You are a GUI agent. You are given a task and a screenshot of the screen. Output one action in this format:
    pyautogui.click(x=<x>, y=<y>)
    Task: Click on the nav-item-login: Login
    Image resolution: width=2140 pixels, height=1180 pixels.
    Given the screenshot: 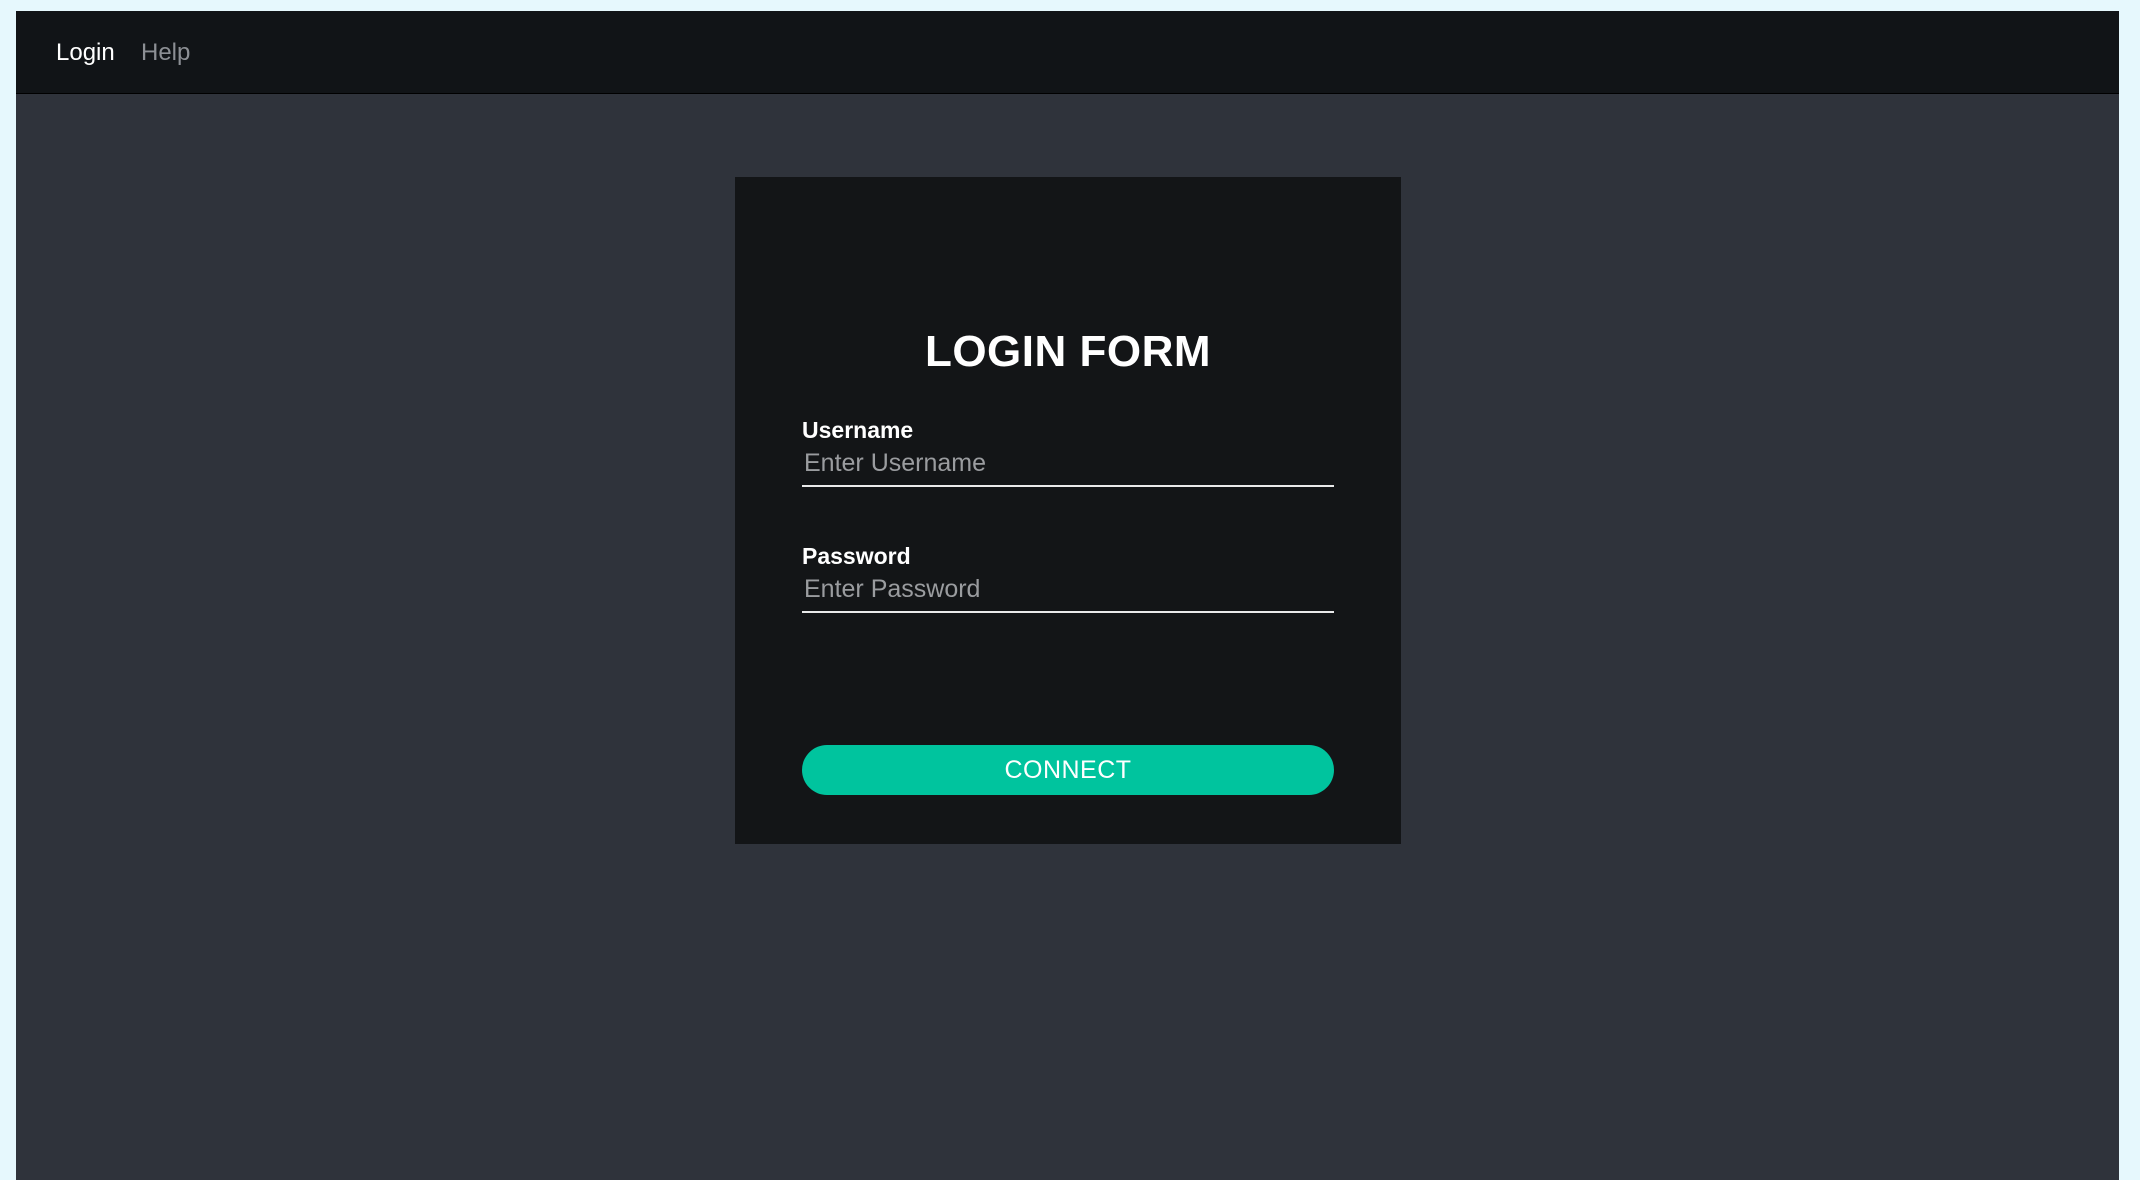 What is the action you would take?
    pyautogui.click(x=85, y=53)
    